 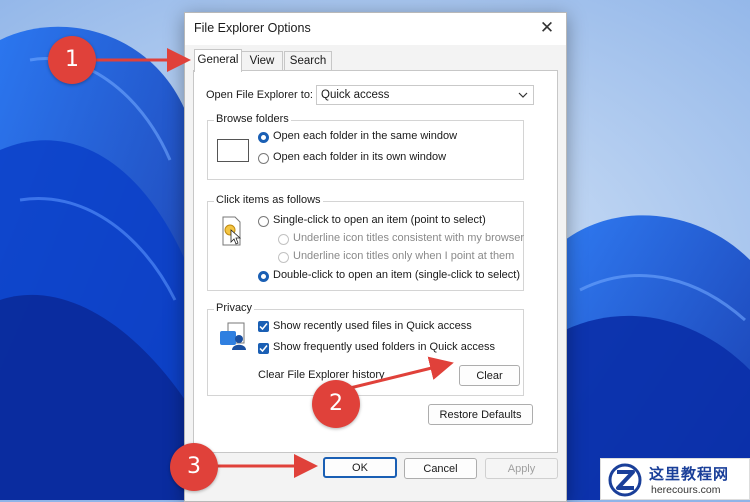 What do you see at coordinates (360, 157) in the screenshot?
I see `option-own-window-label: Open each folder in its own window` at bounding box center [360, 157].